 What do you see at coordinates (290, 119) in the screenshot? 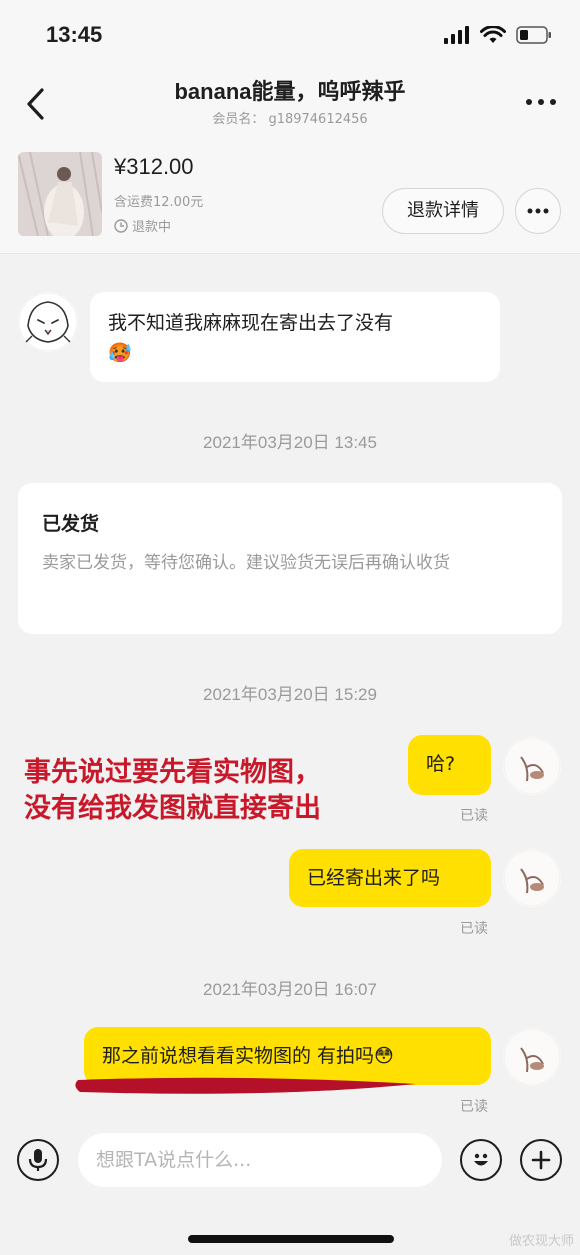
I see `member-id: 会员名： g18974612456` at bounding box center [290, 119].